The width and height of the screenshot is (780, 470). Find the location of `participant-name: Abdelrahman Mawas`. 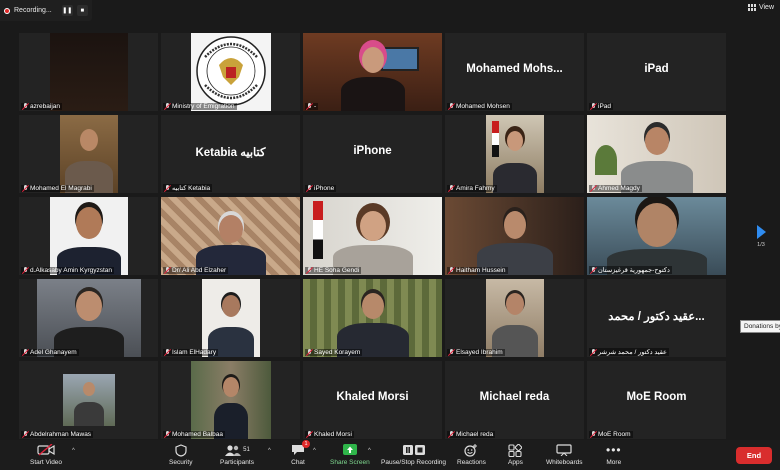

participant-name: Abdelrahman Mawas is located at coordinates (61, 434).